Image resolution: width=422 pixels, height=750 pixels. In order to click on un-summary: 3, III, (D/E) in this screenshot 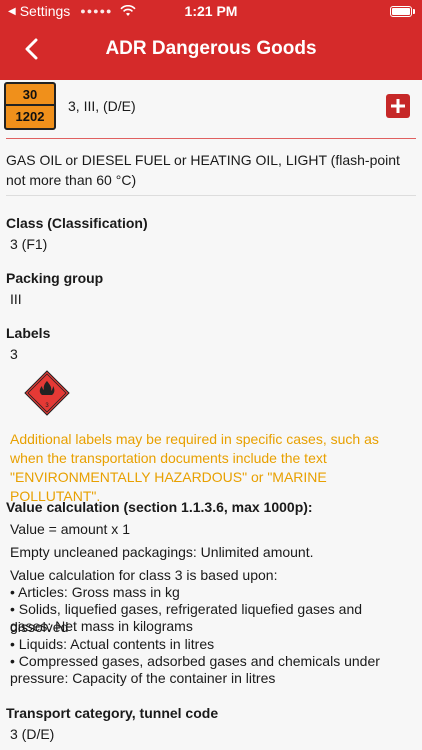, I will do `click(102, 106)`.